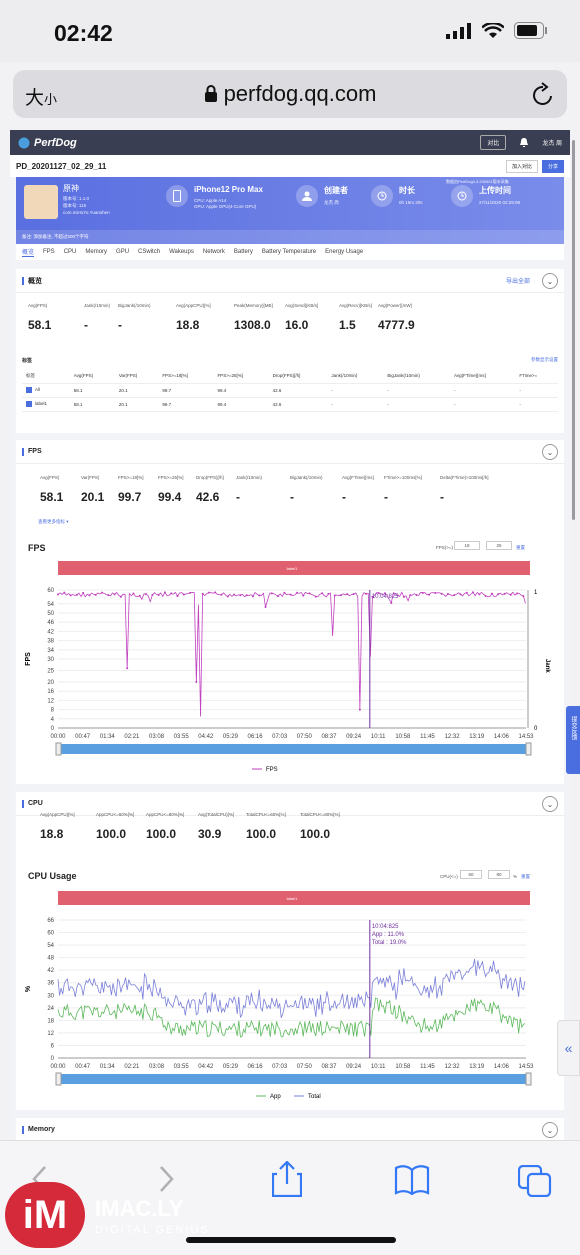 The width and height of the screenshot is (580, 1255). I want to click on tabs-icon, so click(535, 1181).